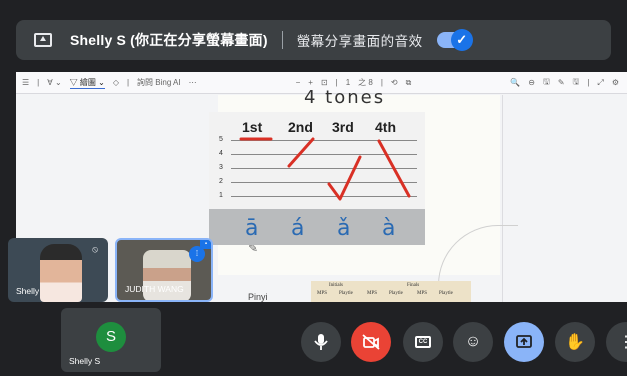  I want to click on mic-button, so click(321, 342).